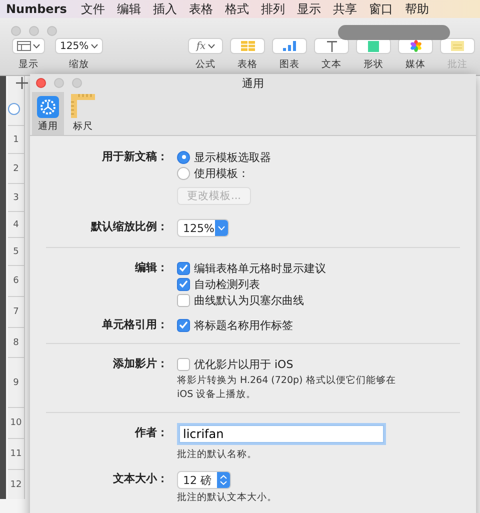 This screenshot has width=480, height=513. I want to click on add-sheet-icon, so click(22, 83).